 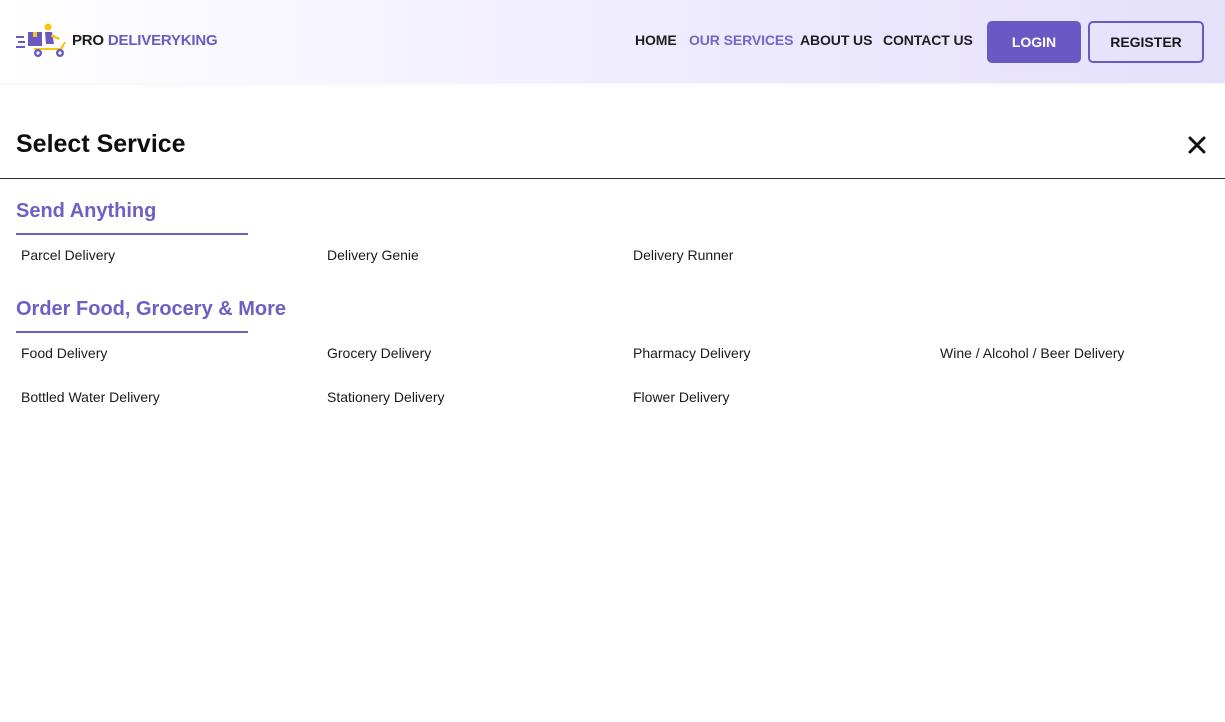 What do you see at coordinates (1032, 353) in the screenshot?
I see `service-wine-alcohol-beer-delivery: Wine / Alcohol / Beer Delivery` at bounding box center [1032, 353].